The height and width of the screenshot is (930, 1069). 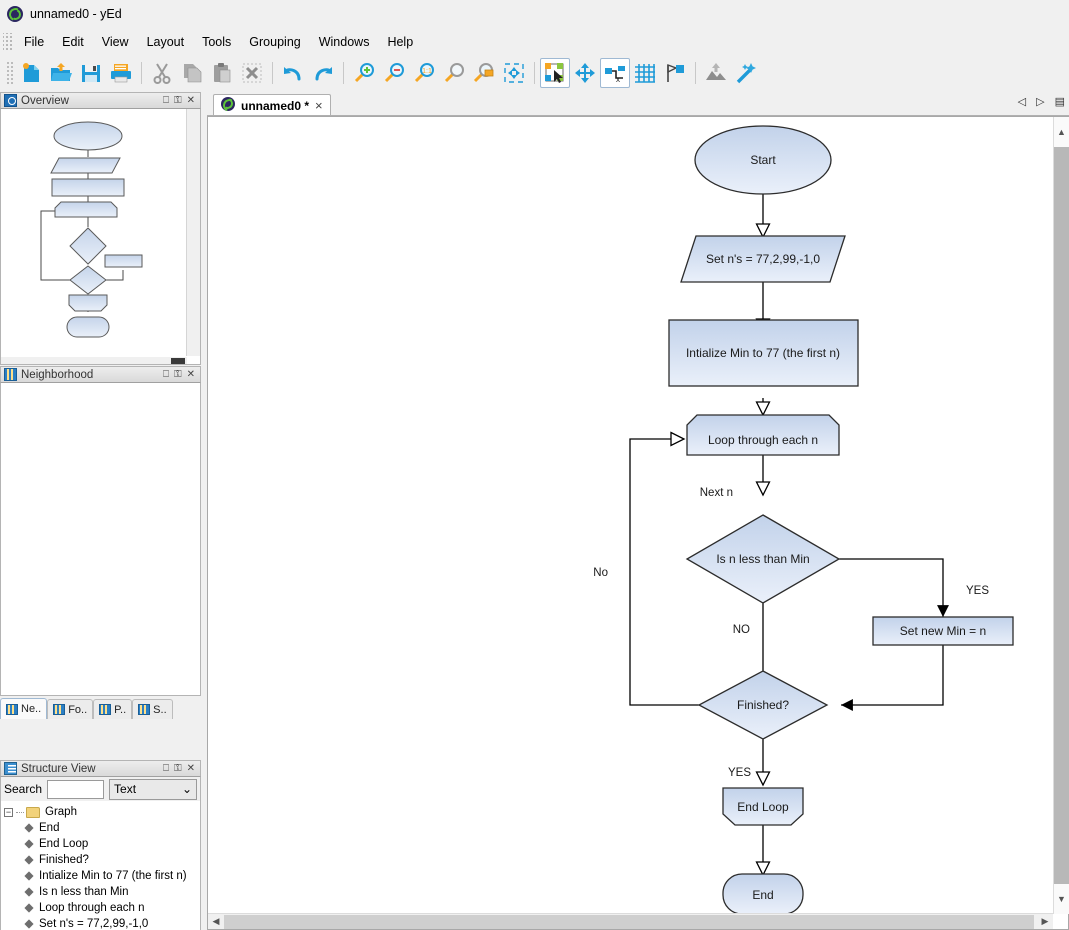 What do you see at coordinates (115, 42) in the screenshot?
I see `menu-view: View` at bounding box center [115, 42].